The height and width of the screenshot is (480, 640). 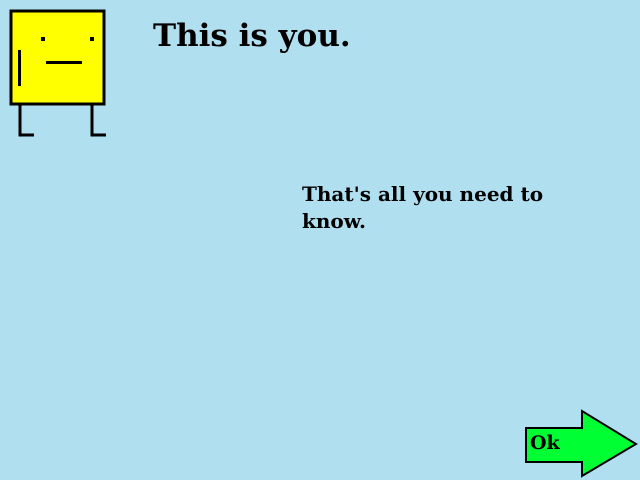 What do you see at coordinates (423, 207) in the screenshot?
I see `message-text: That's all you need to know.` at bounding box center [423, 207].